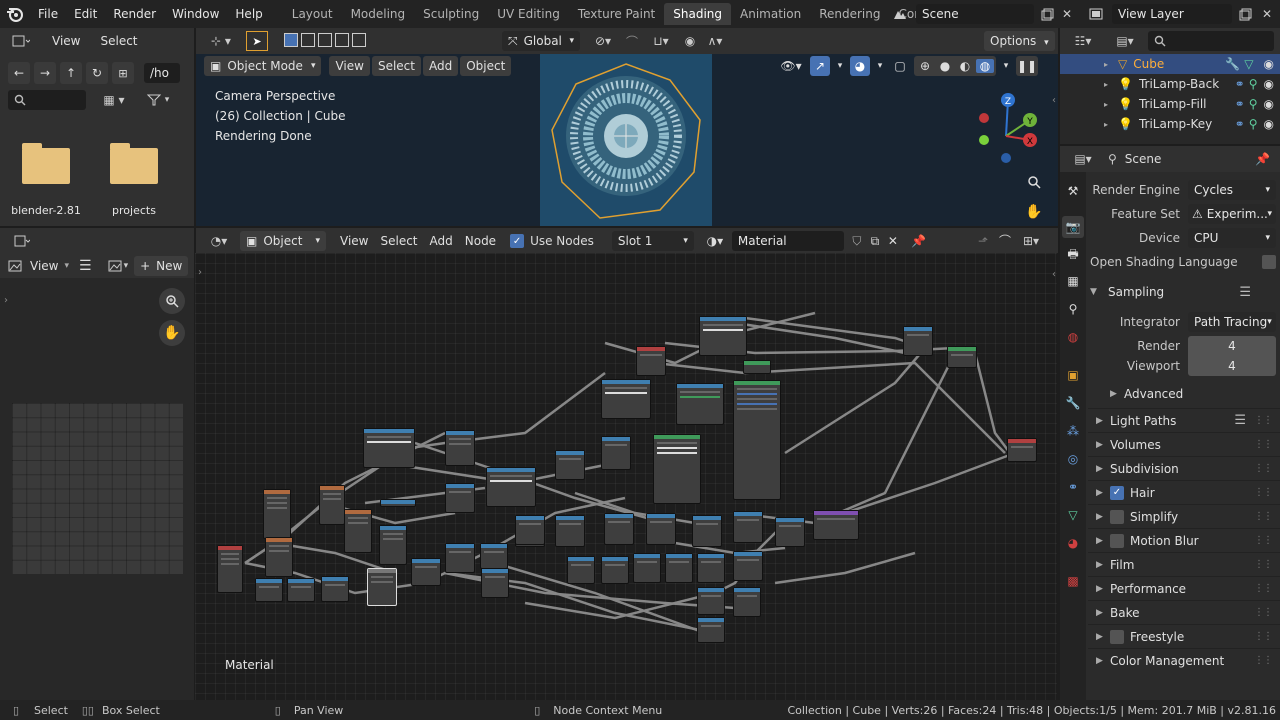 This screenshot has height=720, width=1280. What do you see at coordinates (1073, 191) in the screenshot?
I see `tool-tab-icon: ⚒` at bounding box center [1073, 191].